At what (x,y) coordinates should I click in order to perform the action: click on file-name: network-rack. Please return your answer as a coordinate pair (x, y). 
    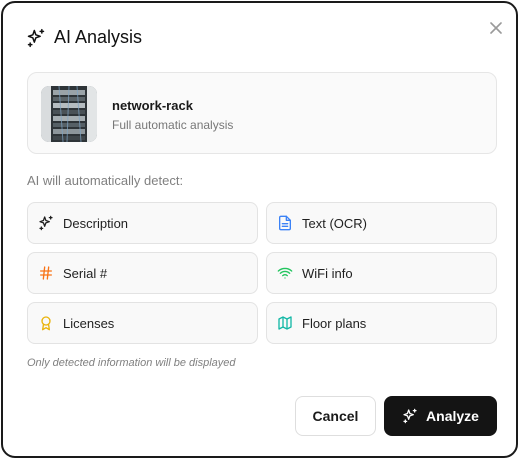
    Looking at the image, I should click on (152, 105).